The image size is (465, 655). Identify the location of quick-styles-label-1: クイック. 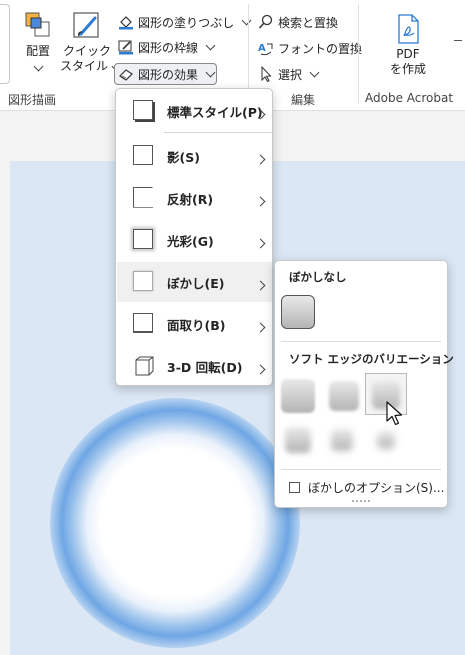
(86, 51).